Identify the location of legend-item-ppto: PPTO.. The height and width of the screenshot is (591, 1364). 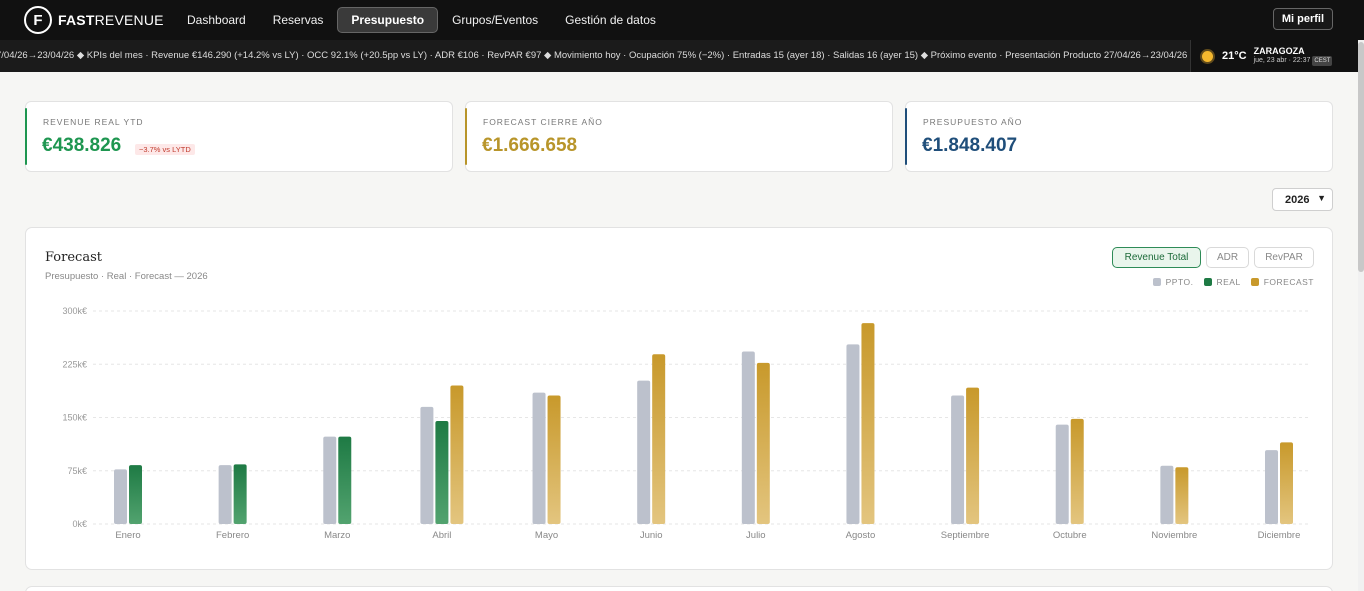
(1173, 282).